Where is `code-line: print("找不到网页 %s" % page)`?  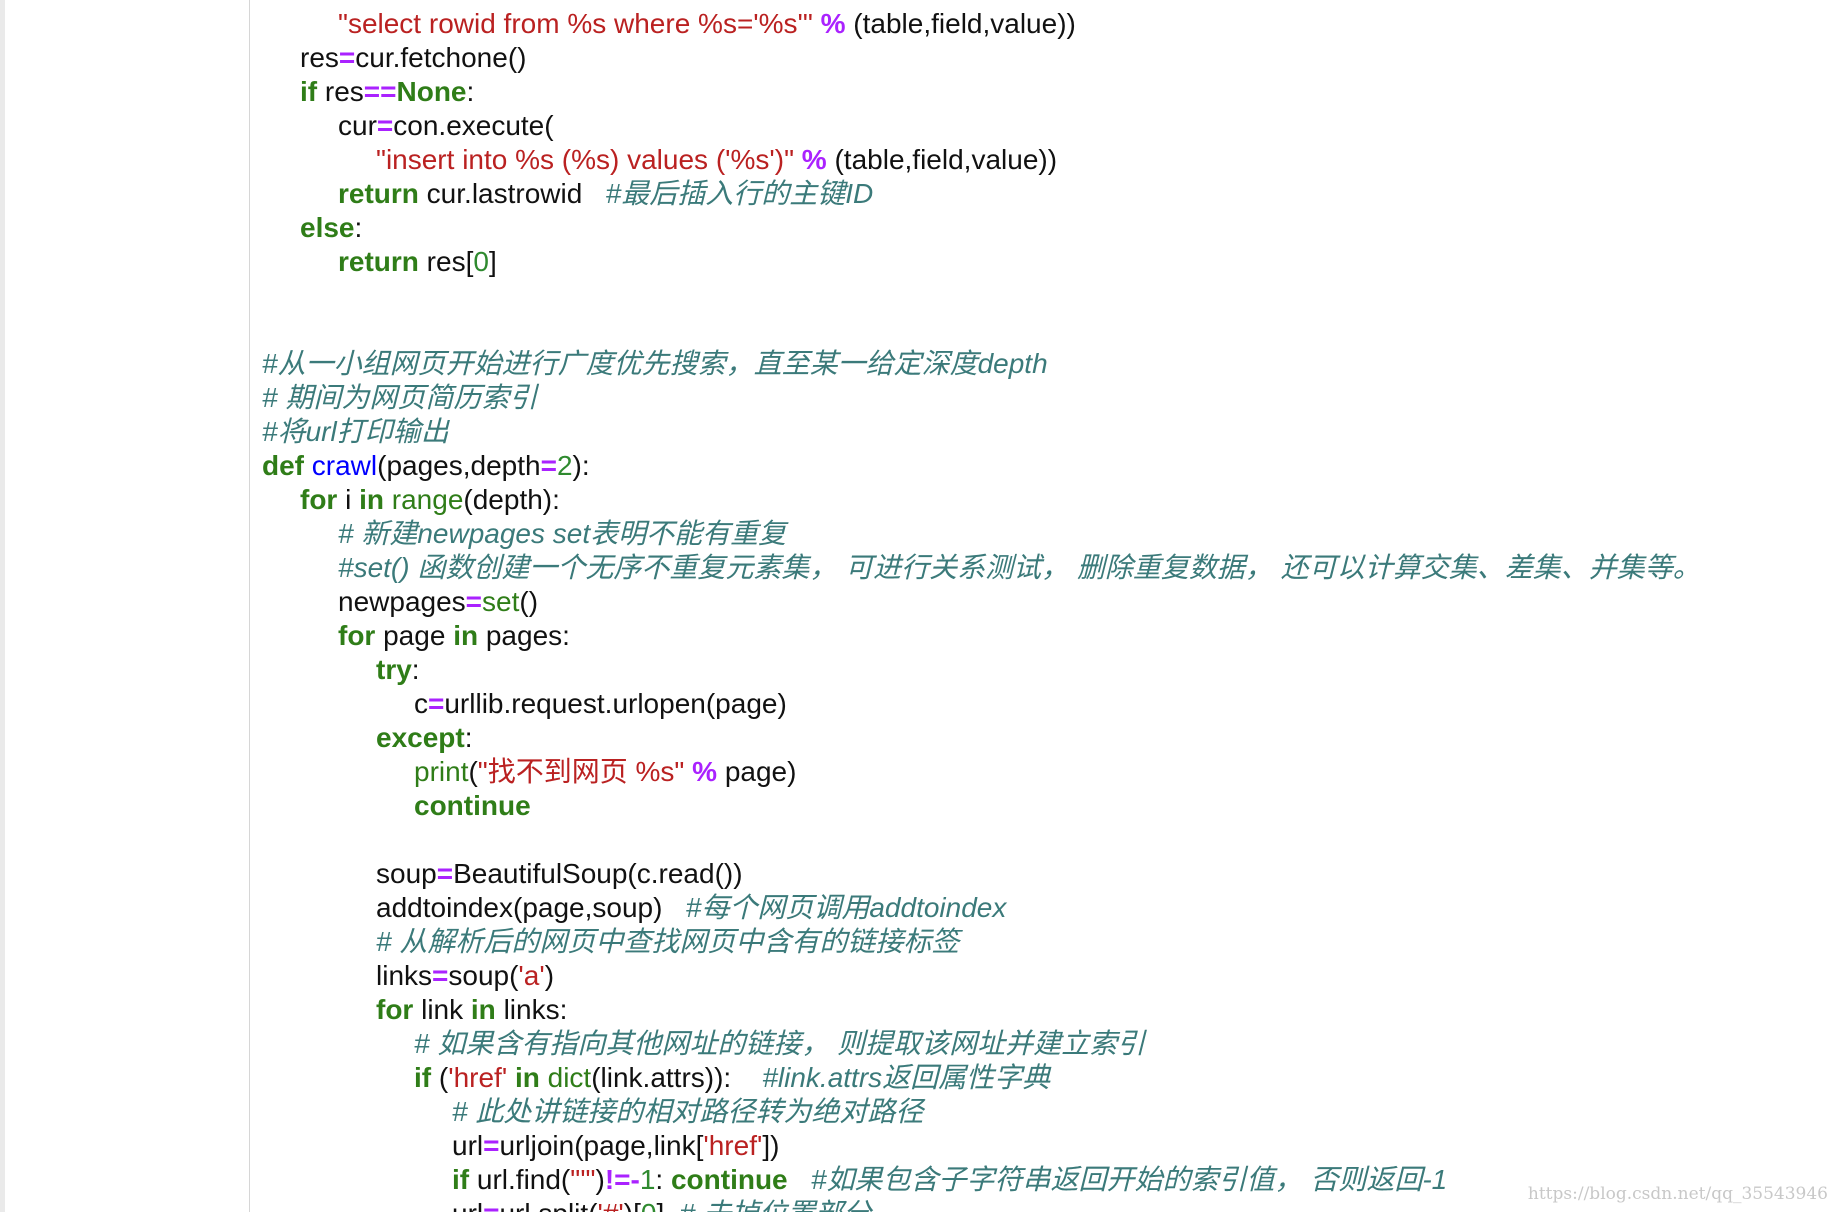 code-line: print("找不到网页 %s" % page) is located at coordinates (605, 772).